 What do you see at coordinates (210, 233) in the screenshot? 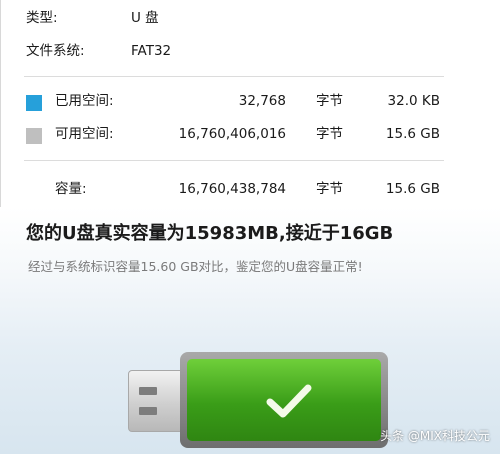
I see `result-headline: 您的U盘真实容量为15983MB,接近于16GB` at bounding box center [210, 233].